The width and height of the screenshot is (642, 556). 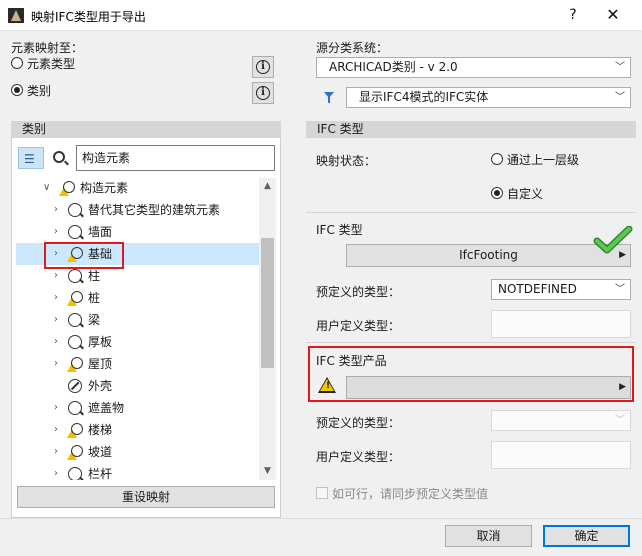 I want to click on category-search-input: 构造元素, so click(x=175, y=158).